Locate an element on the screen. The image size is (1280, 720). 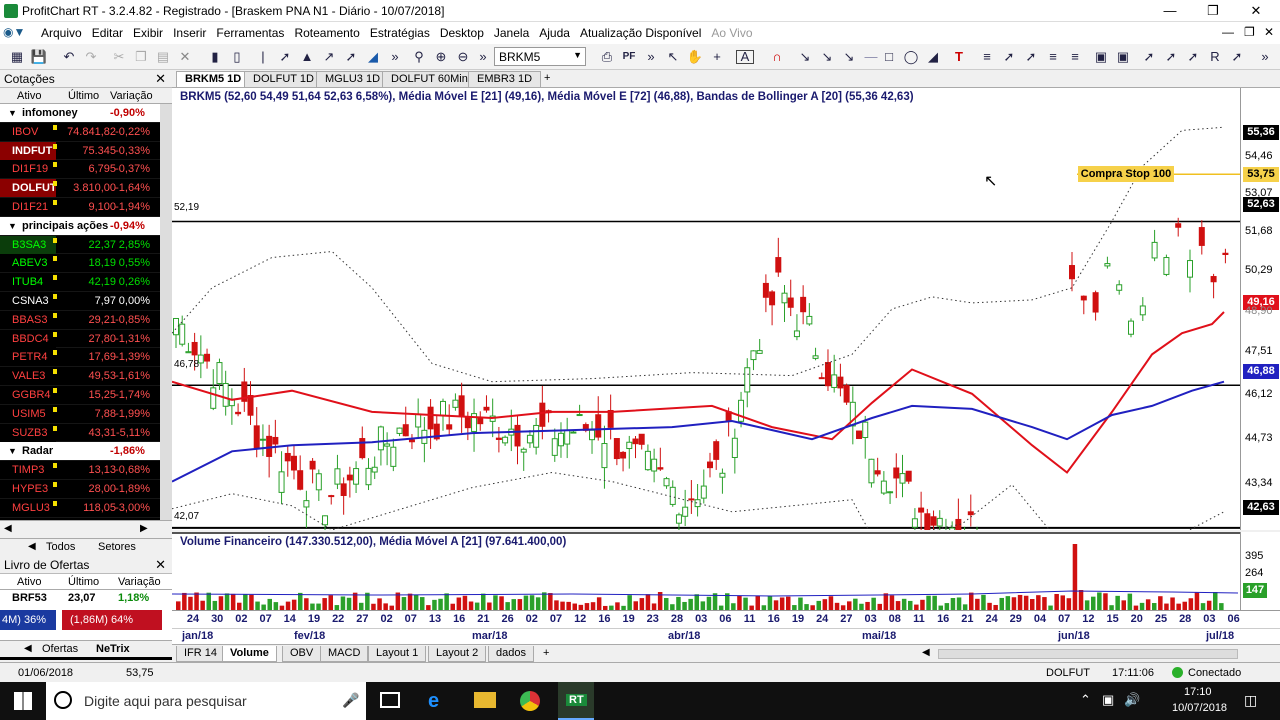
taskbar-search: Digite aqui para pesquisar 🎤 is located at coordinates (206, 701).